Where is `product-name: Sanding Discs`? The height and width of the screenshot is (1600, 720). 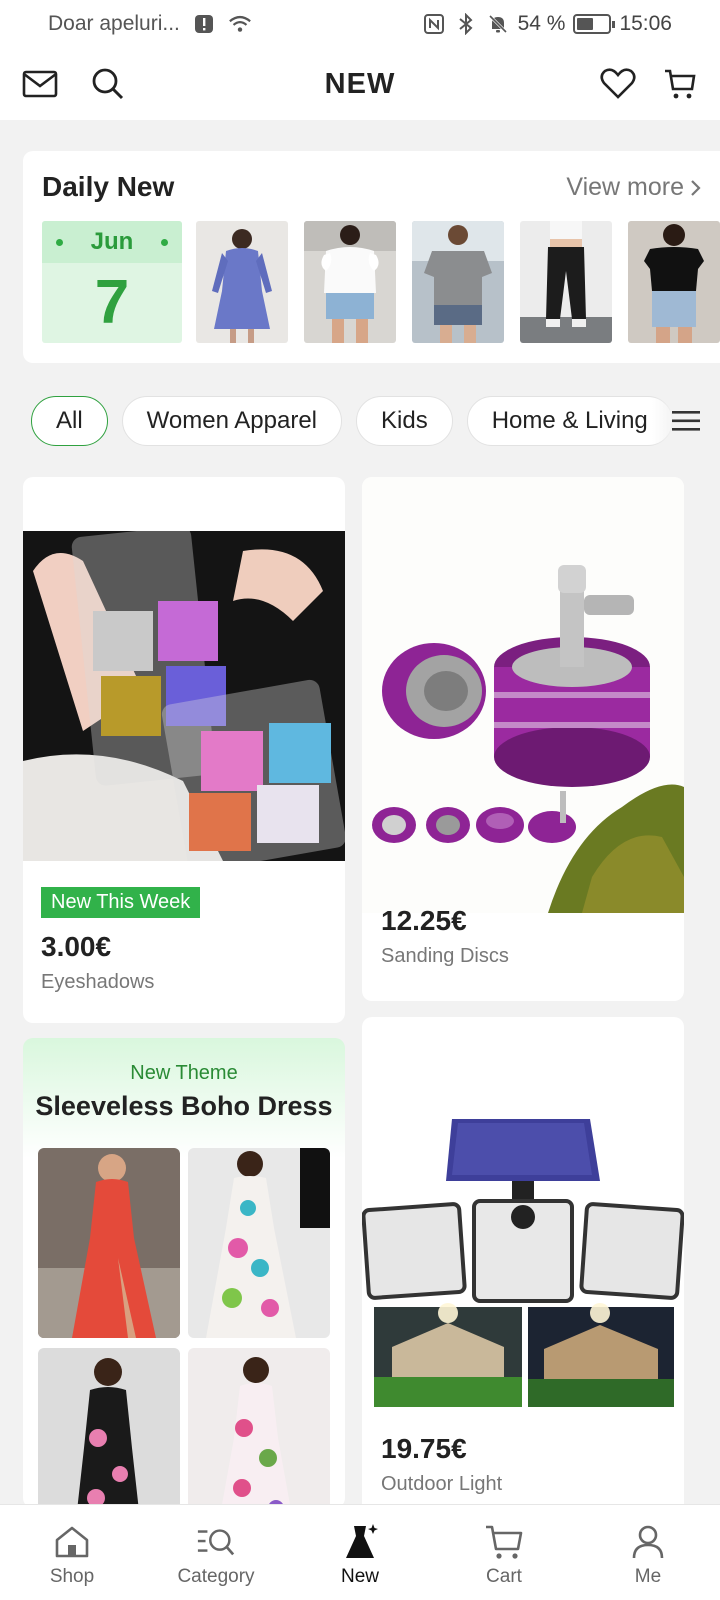
product-name: Sanding Discs is located at coordinates (445, 956).